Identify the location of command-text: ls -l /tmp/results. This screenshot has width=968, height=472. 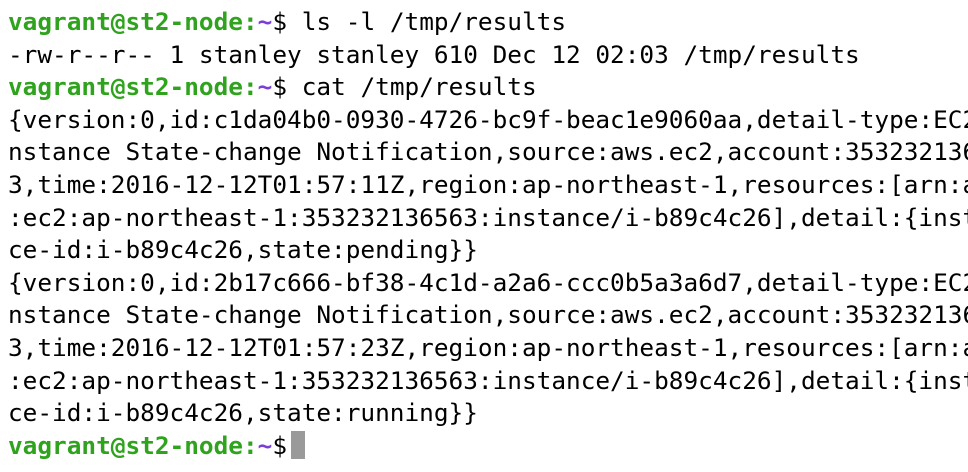
(434, 21).